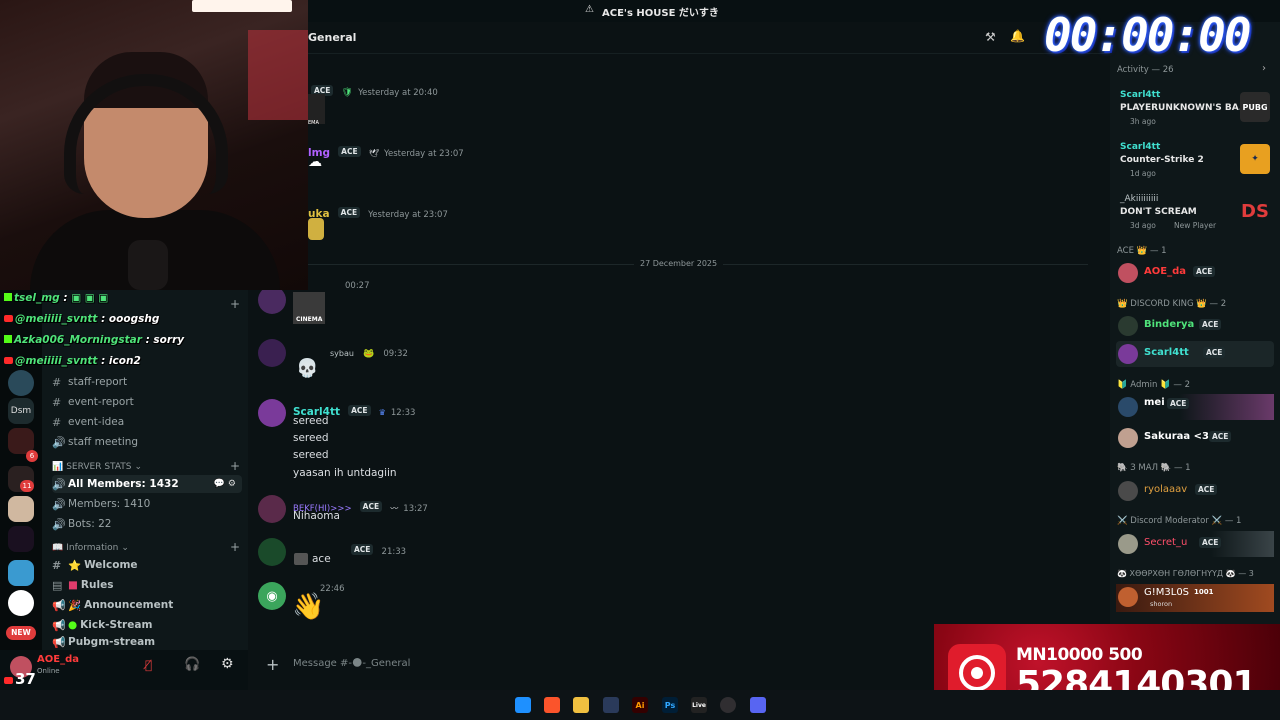 The height and width of the screenshot is (720, 1280). What do you see at coordinates (1264, 68) in the screenshot?
I see `chevron-right-icon: ›` at bounding box center [1264, 68].